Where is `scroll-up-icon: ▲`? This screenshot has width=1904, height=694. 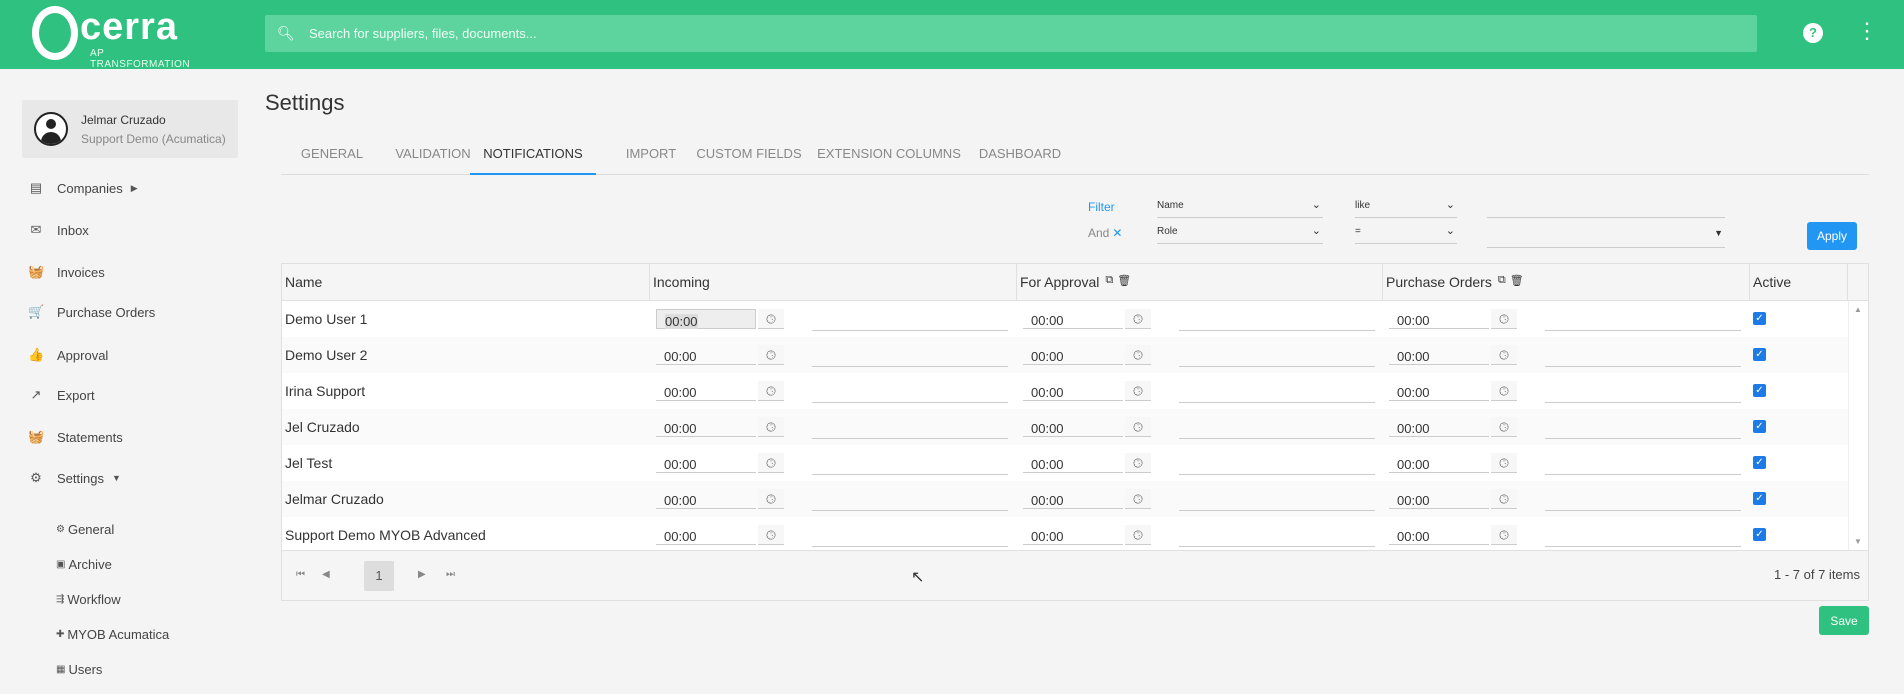
scroll-up-icon: ▲ is located at coordinates (1858, 309).